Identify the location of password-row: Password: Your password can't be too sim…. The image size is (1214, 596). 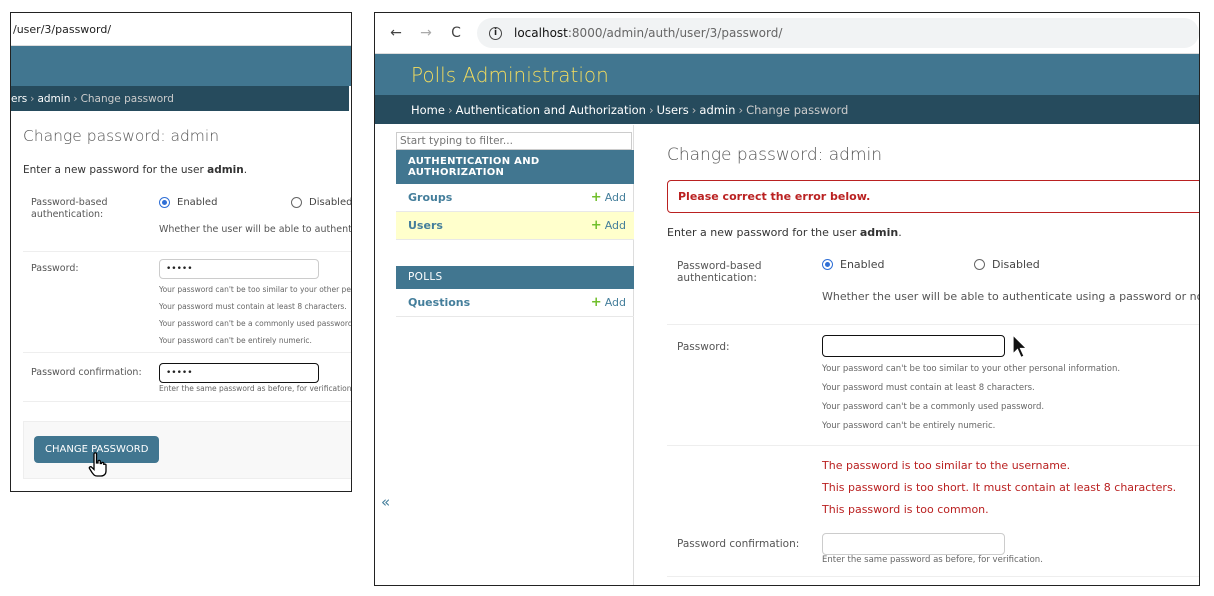
(933, 385).